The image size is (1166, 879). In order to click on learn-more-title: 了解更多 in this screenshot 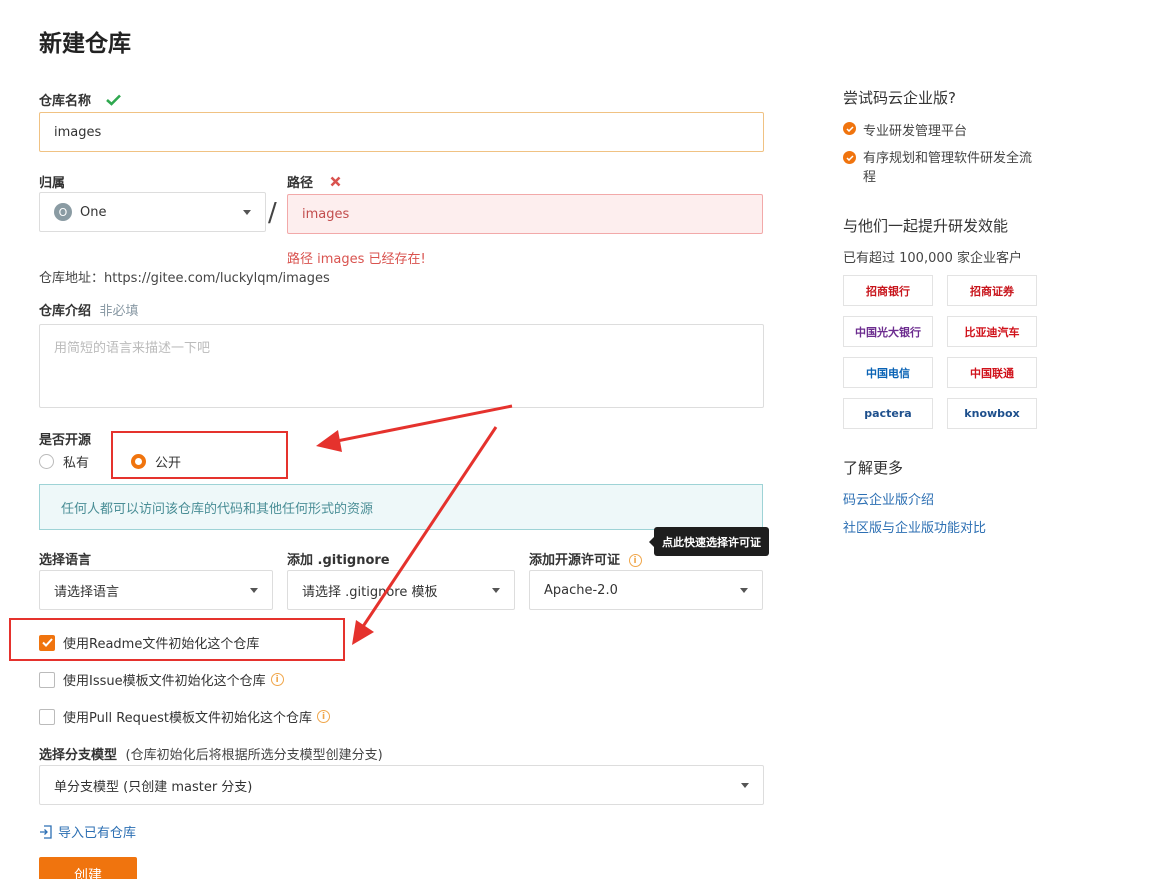, I will do `click(873, 468)`.